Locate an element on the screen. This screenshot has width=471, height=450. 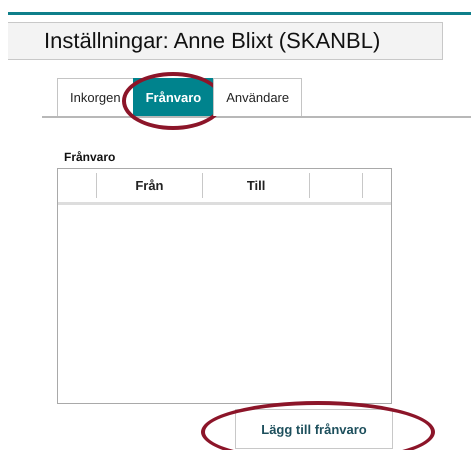
tab: Inkorgen is located at coordinates (95, 97).